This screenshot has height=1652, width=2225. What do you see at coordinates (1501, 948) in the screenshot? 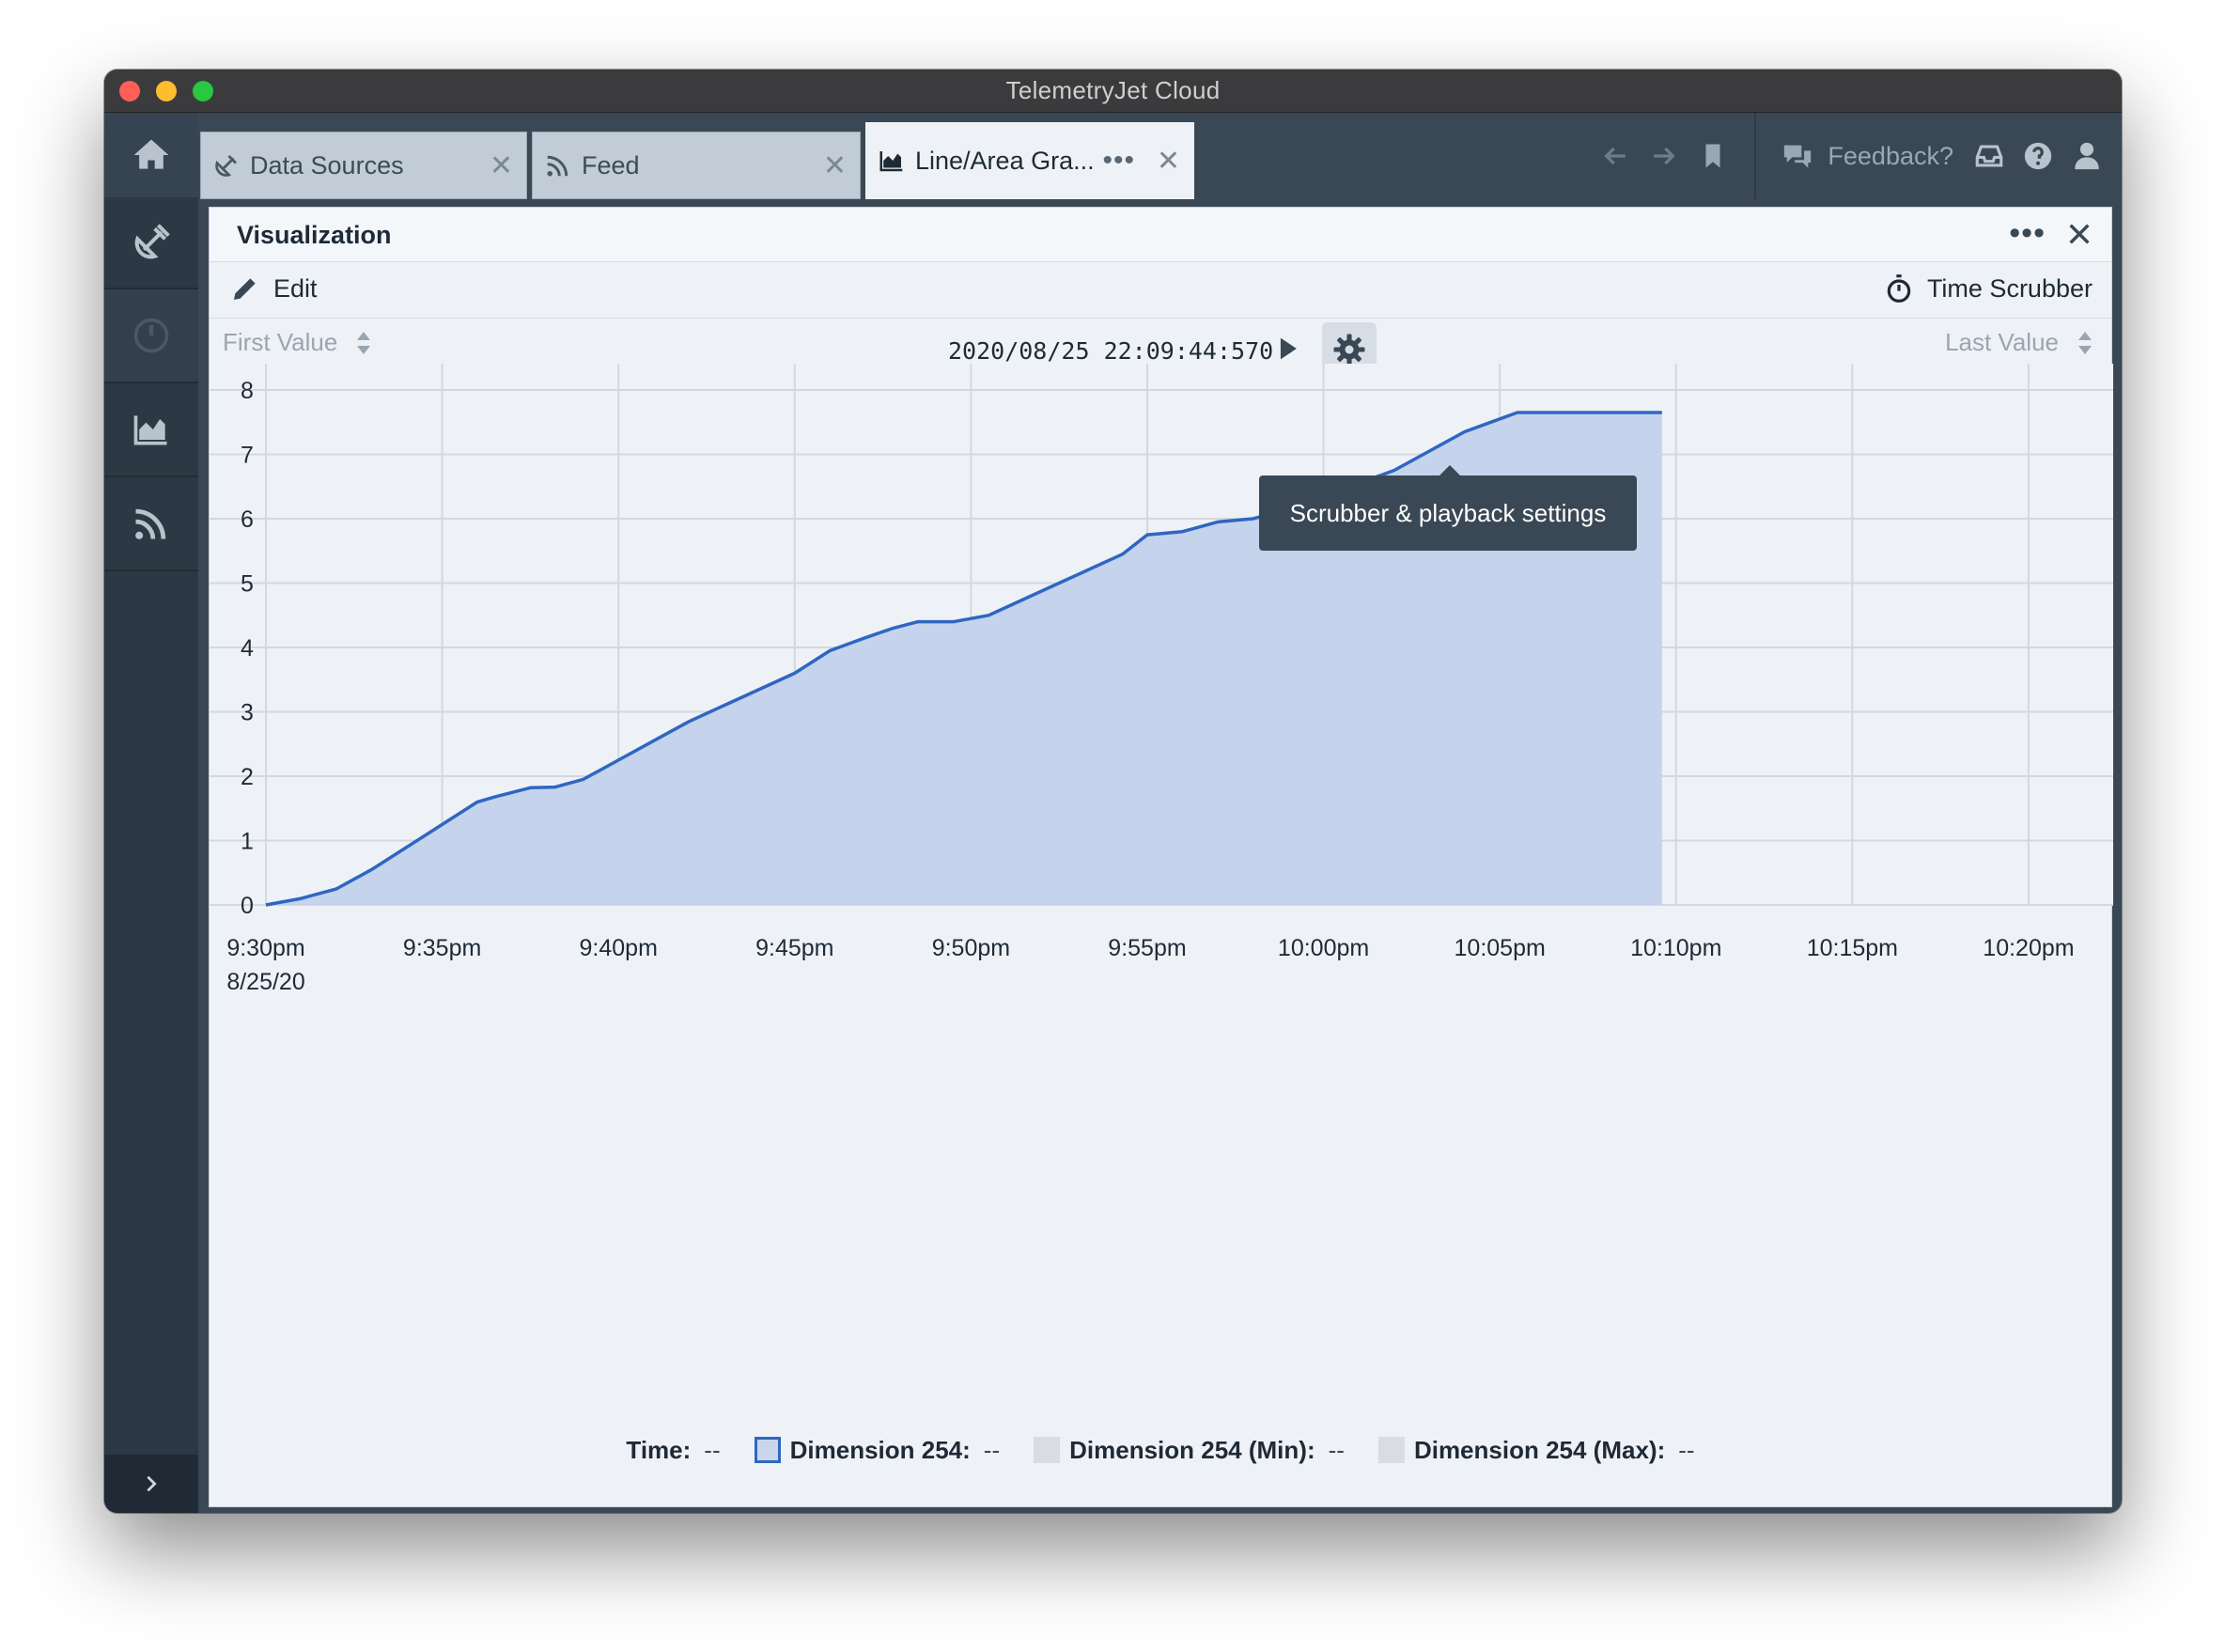
I see `x-tick-label: 10:05pm` at bounding box center [1501, 948].